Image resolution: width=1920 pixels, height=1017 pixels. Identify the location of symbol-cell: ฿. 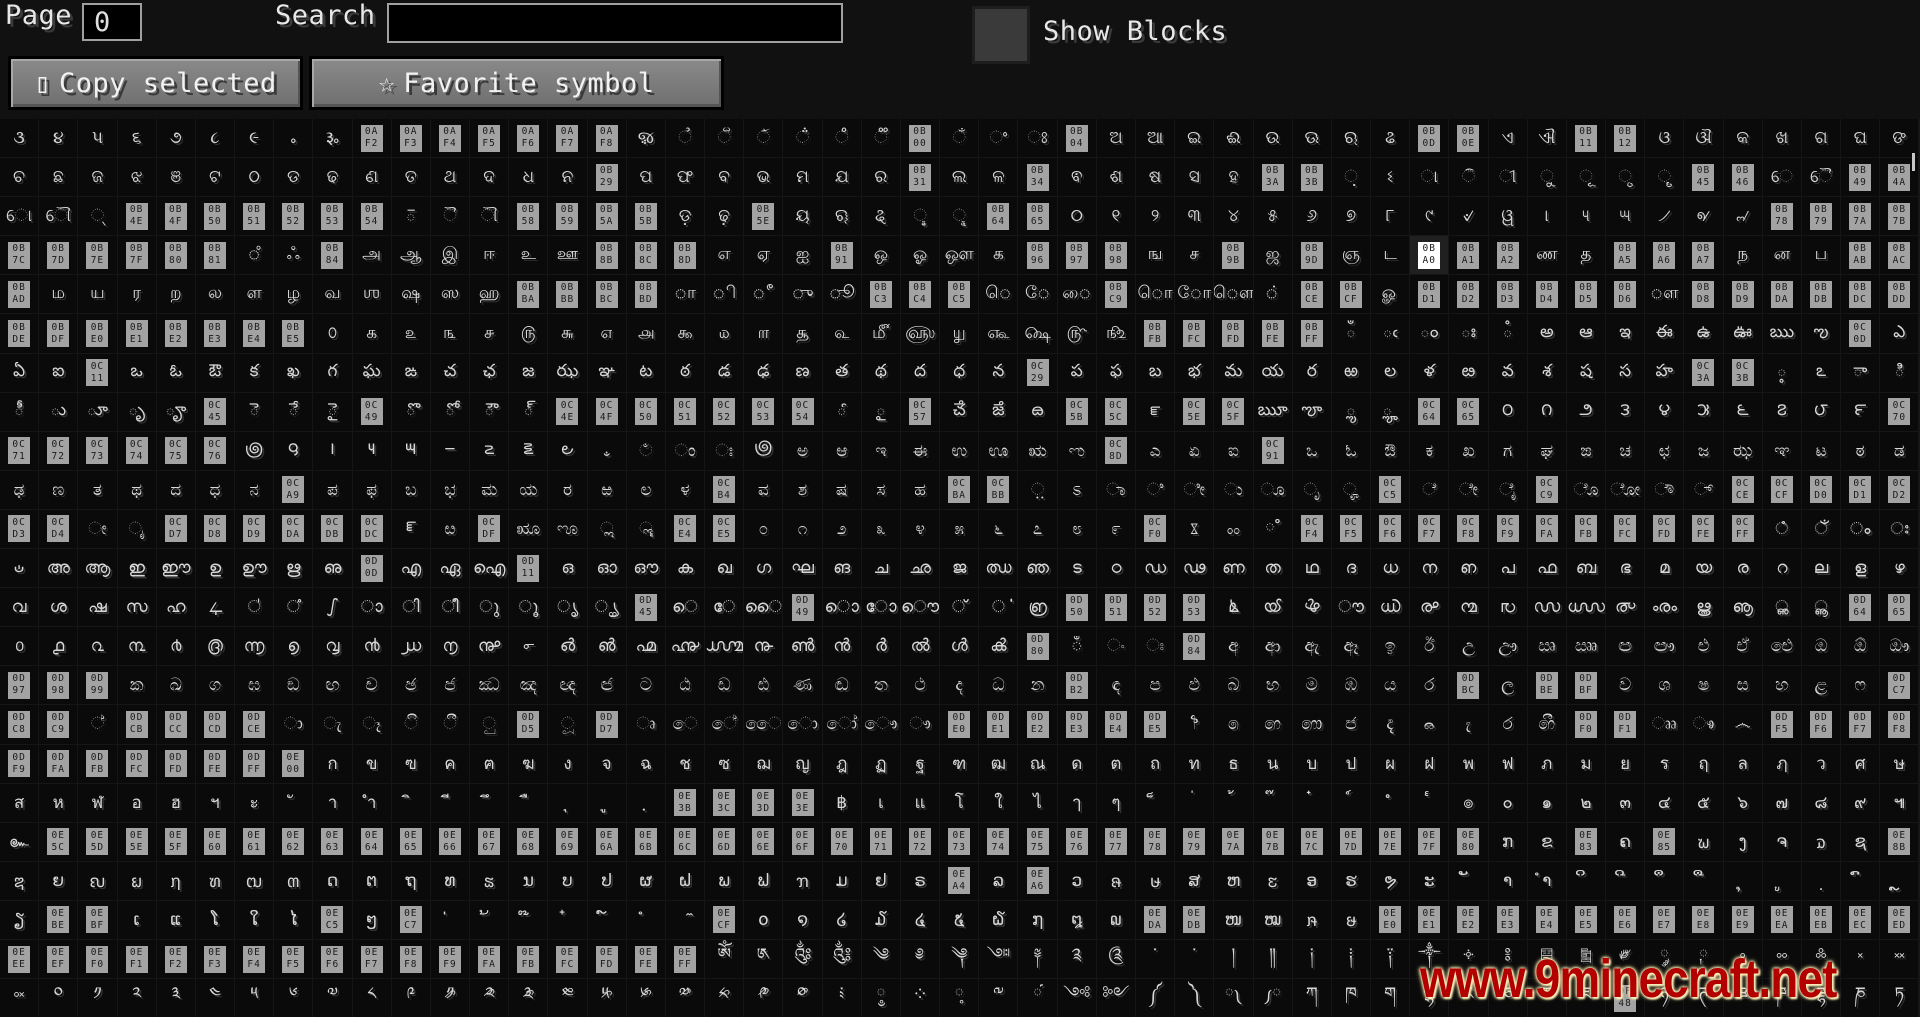
(841, 802).